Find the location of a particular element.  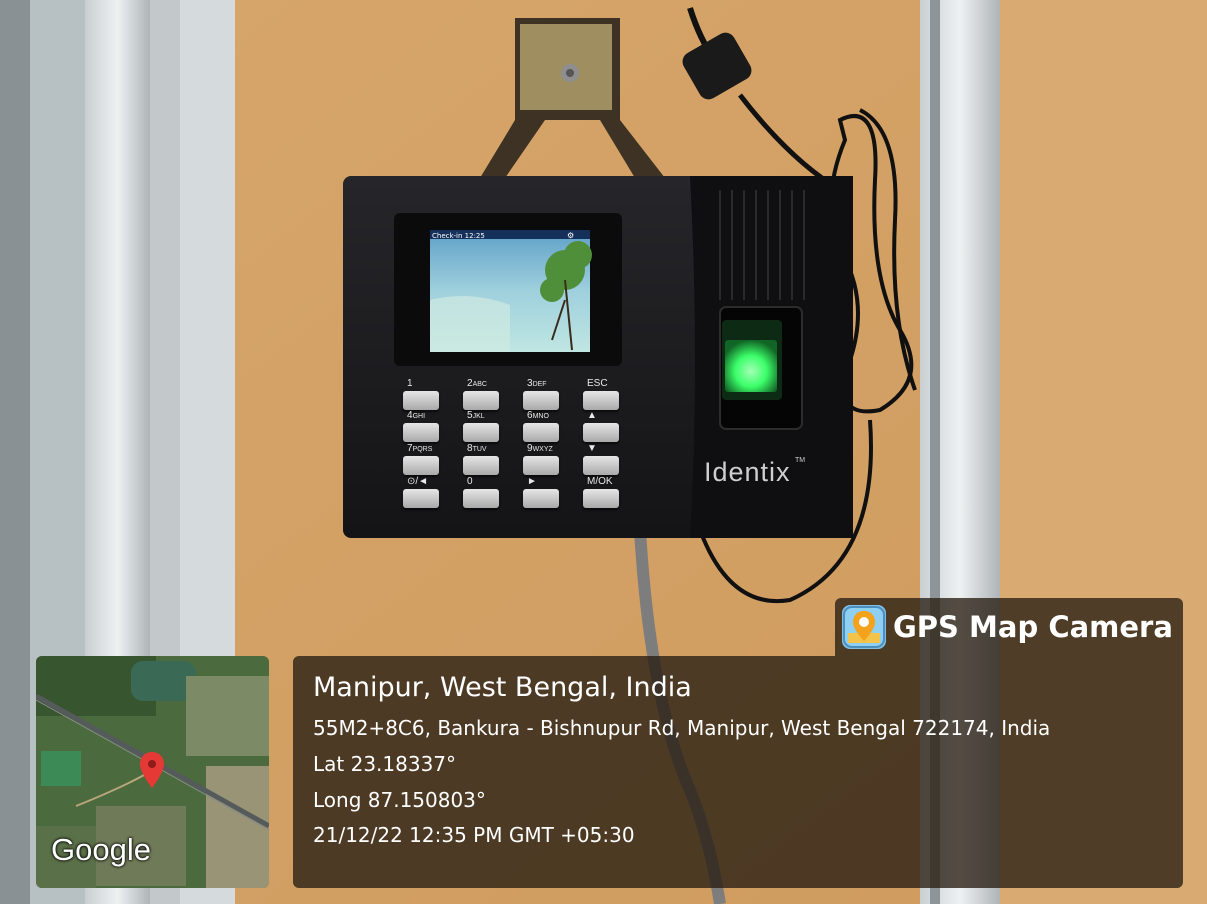

map-pin-camera-icon is located at coordinates (864, 627).